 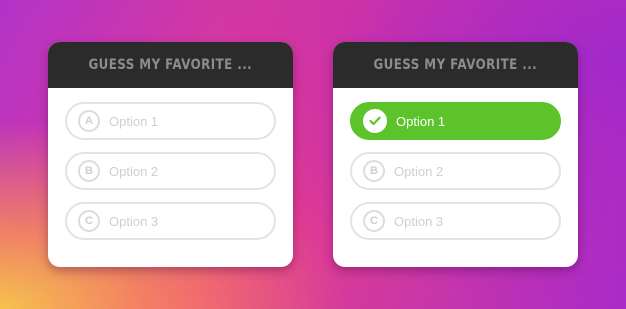 I want to click on option-a-letter-icon: A, so click(x=89, y=121).